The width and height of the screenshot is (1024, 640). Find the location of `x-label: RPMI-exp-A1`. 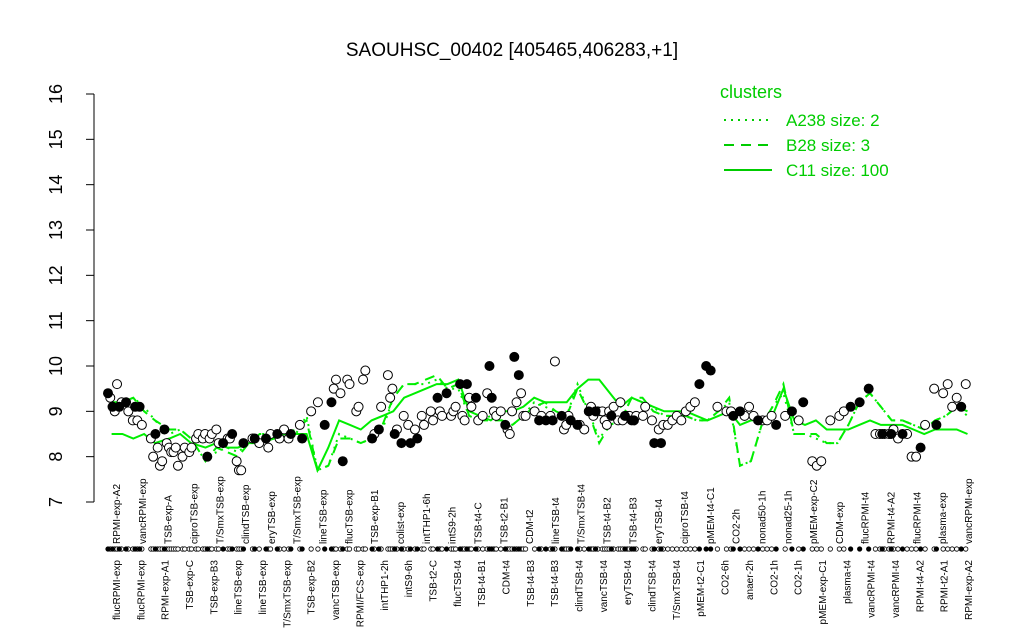

x-label: RPMI-exp-A1 is located at coordinates (166, 590).